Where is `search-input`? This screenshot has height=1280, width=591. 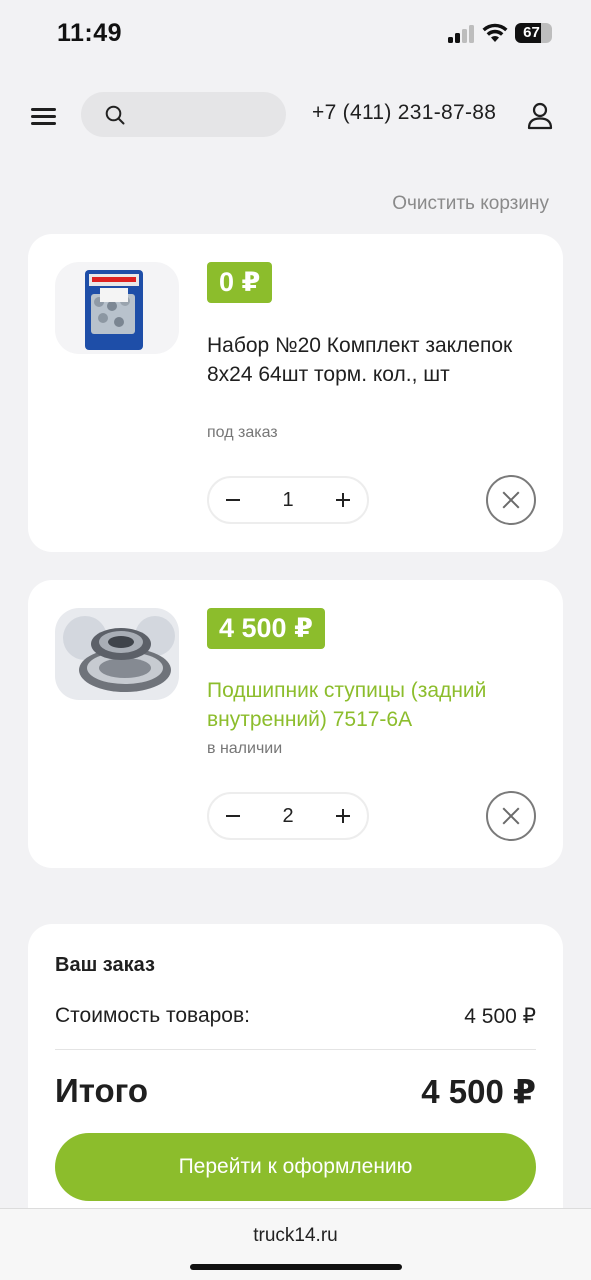 search-input is located at coordinates (207, 114).